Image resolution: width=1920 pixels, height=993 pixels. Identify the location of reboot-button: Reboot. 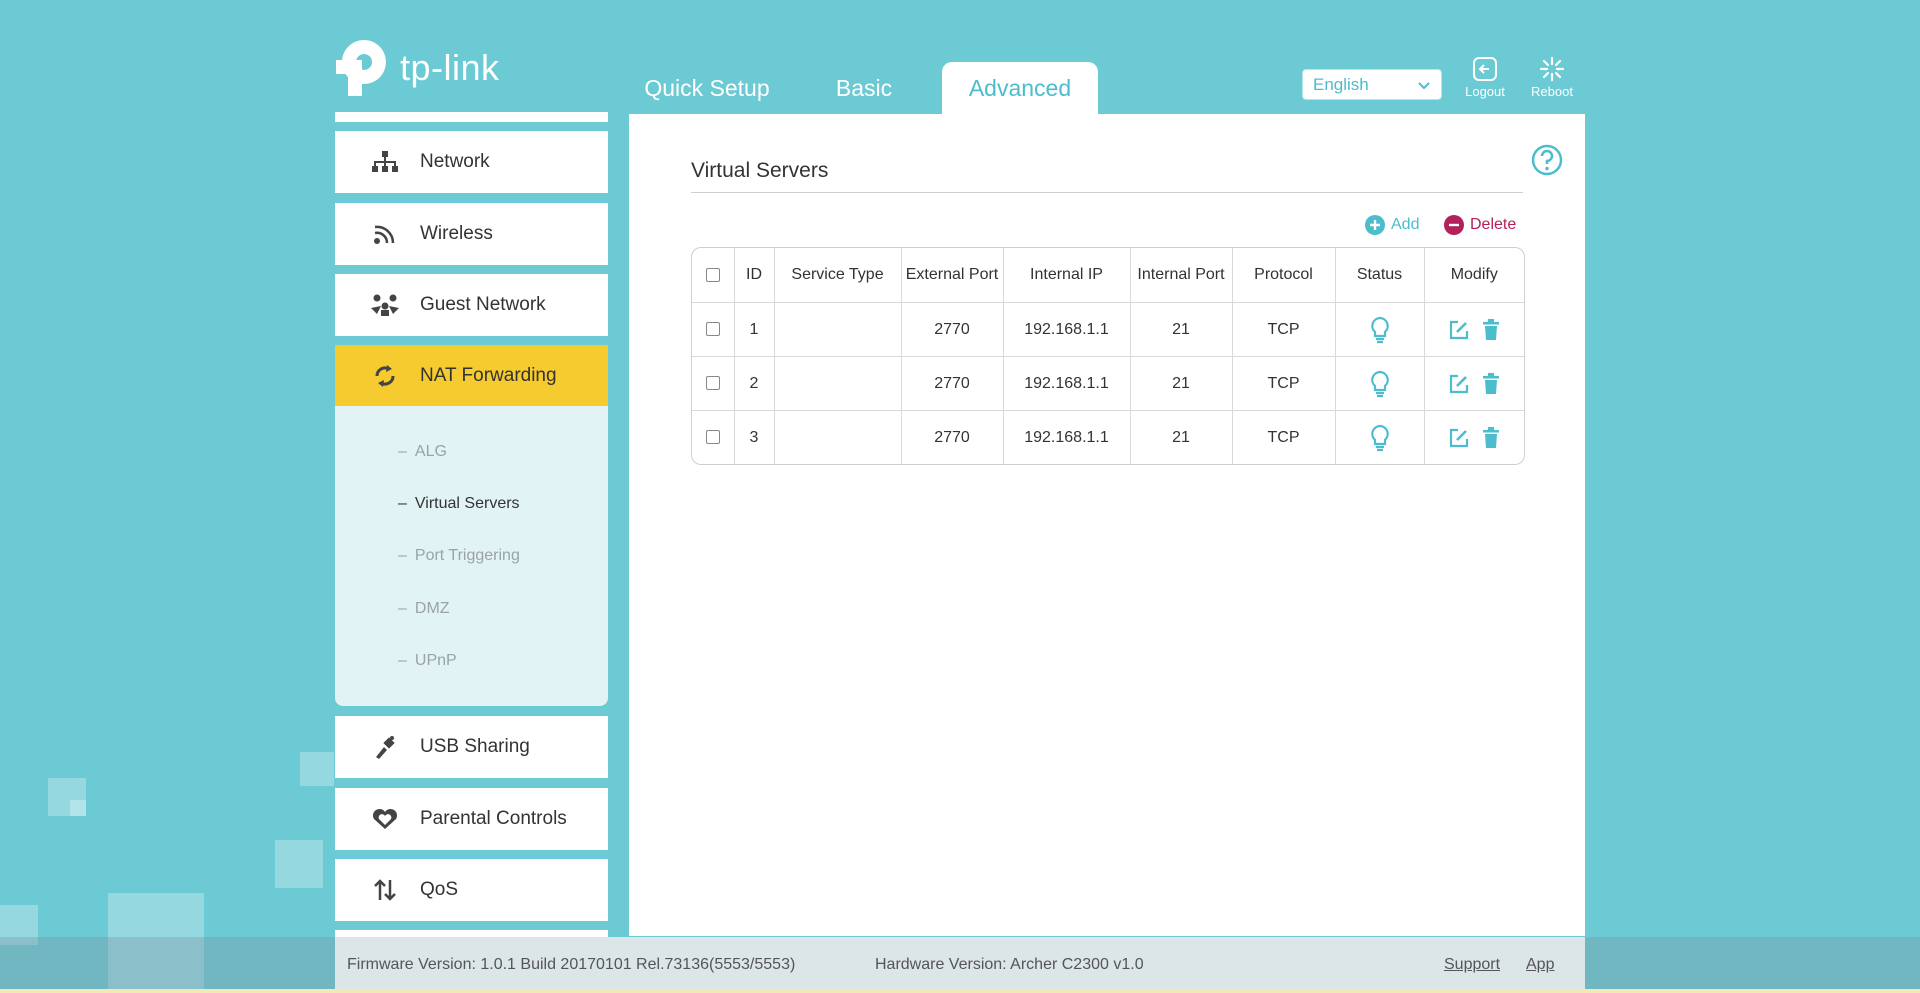
(1552, 77).